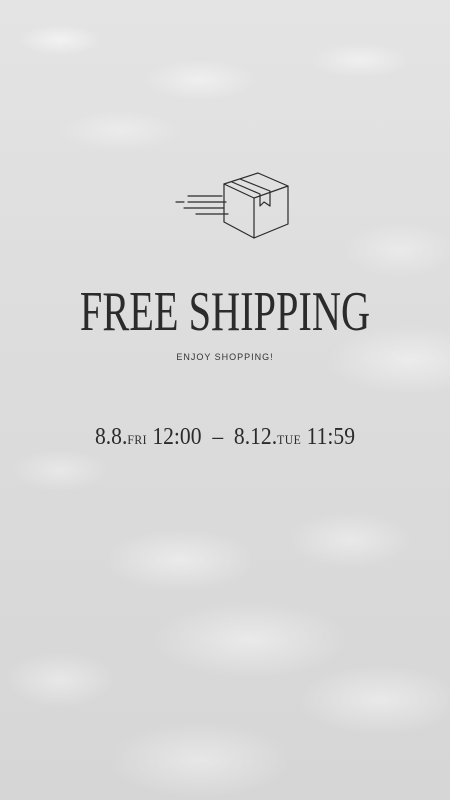 Image resolution: width=450 pixels, height=800 pixels. Describe the element at coordinates (111, 437) in the screenshot. I see `start-date: 8.8.` at that location.